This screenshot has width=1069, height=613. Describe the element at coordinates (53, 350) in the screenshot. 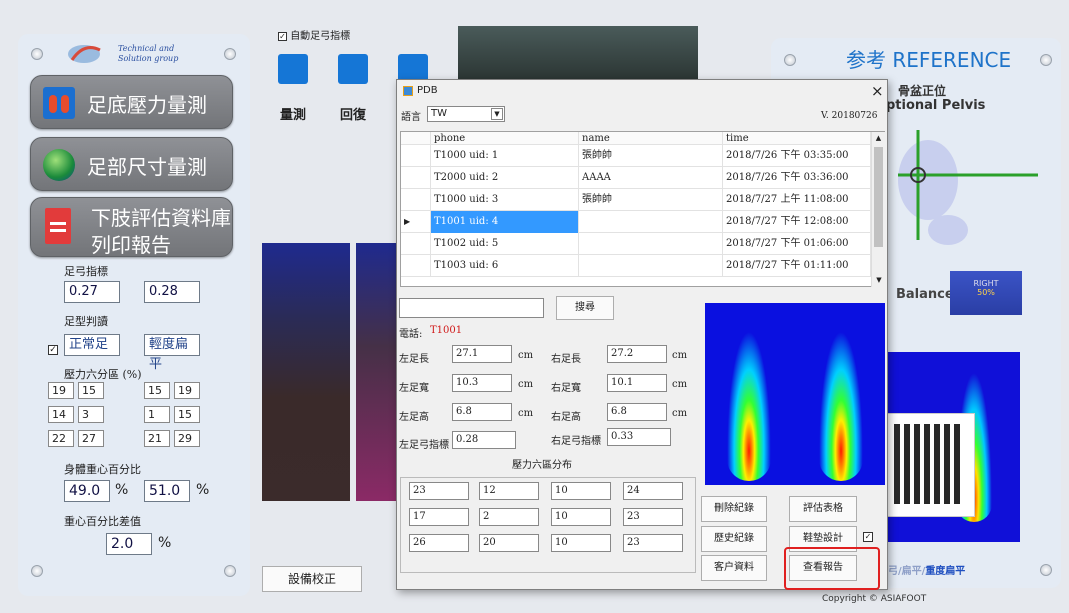

I see `foot-type-checkbox: ✓` at that location.